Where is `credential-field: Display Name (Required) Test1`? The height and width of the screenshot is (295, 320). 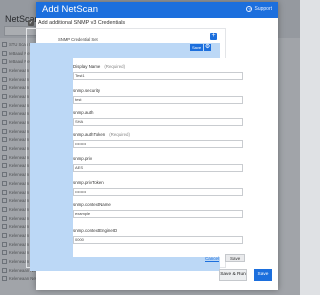 credential-field: Display Name (Required) Test1 is located at coordinates (163, 72).